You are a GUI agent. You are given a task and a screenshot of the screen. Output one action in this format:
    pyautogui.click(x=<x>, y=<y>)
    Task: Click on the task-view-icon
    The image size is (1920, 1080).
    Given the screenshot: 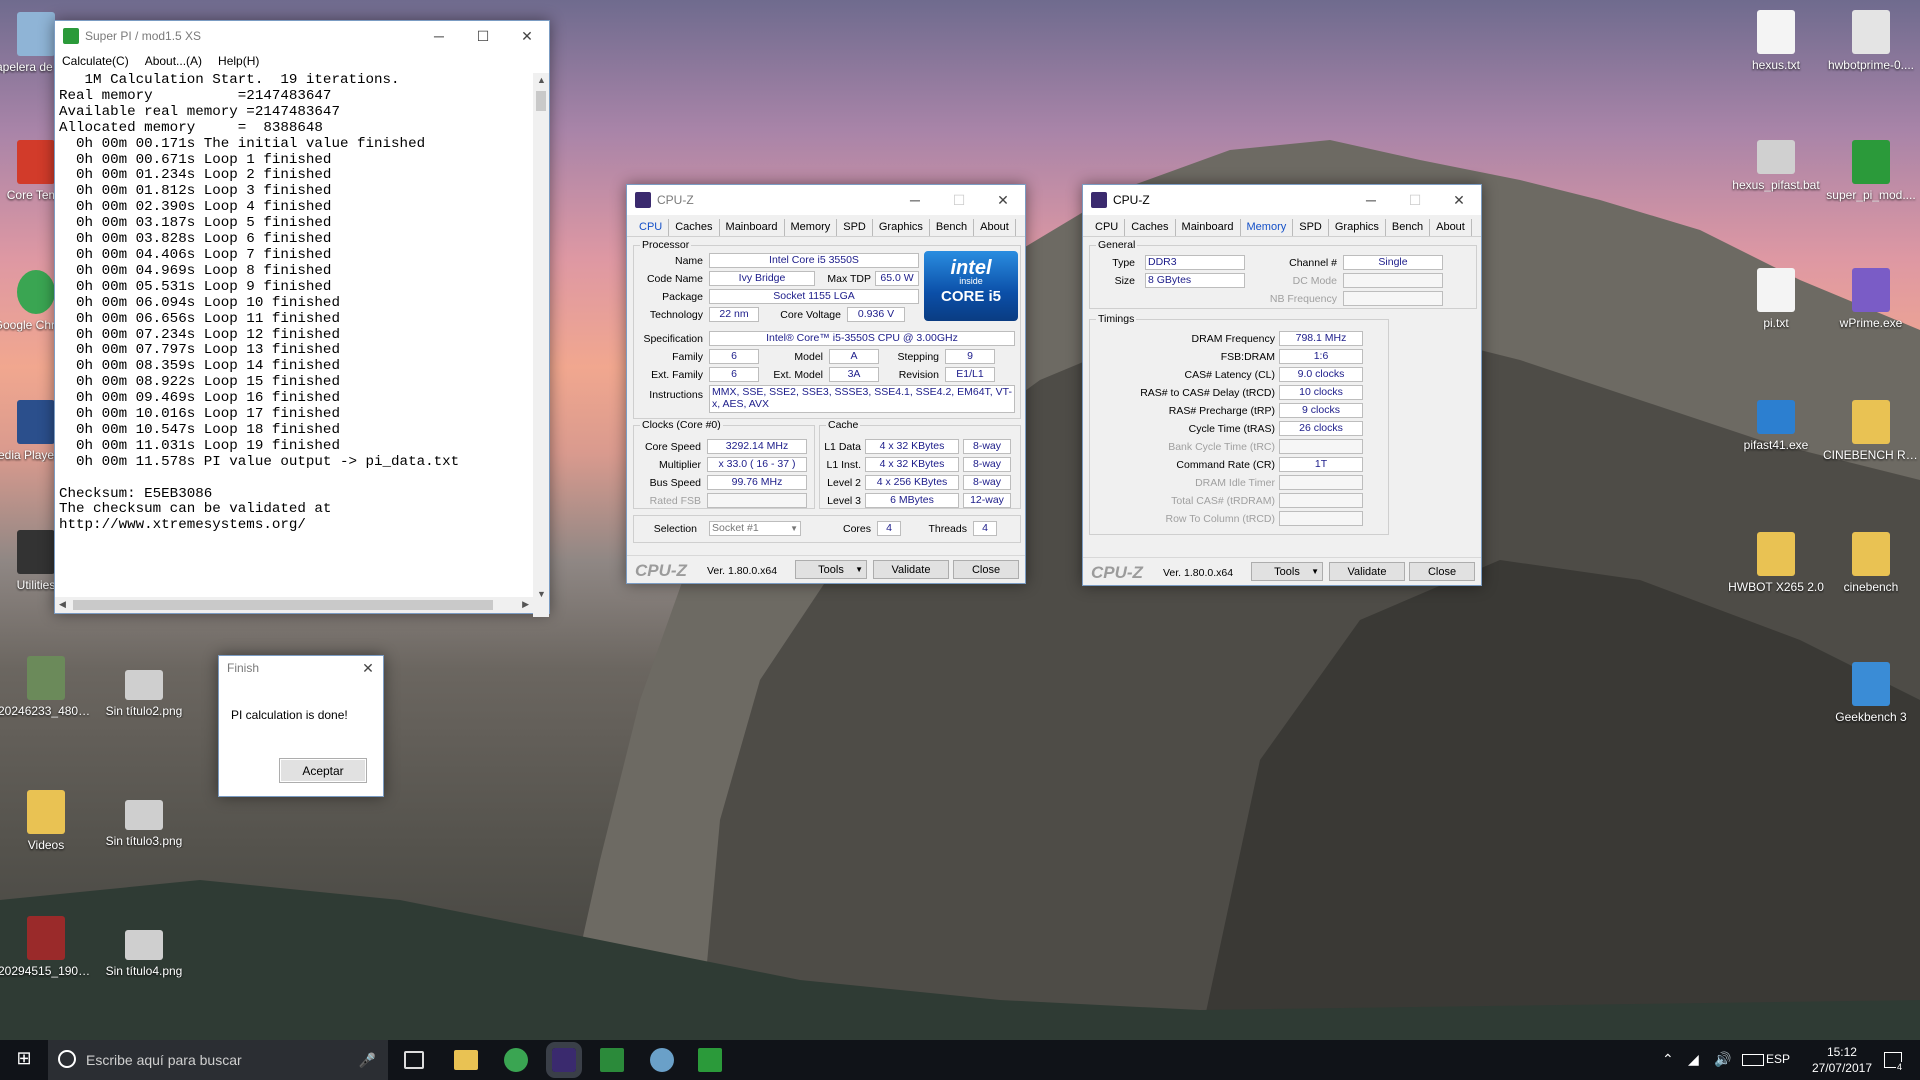 What is the action you would take?
    pyautogui.click(x=414, y=1060)
    